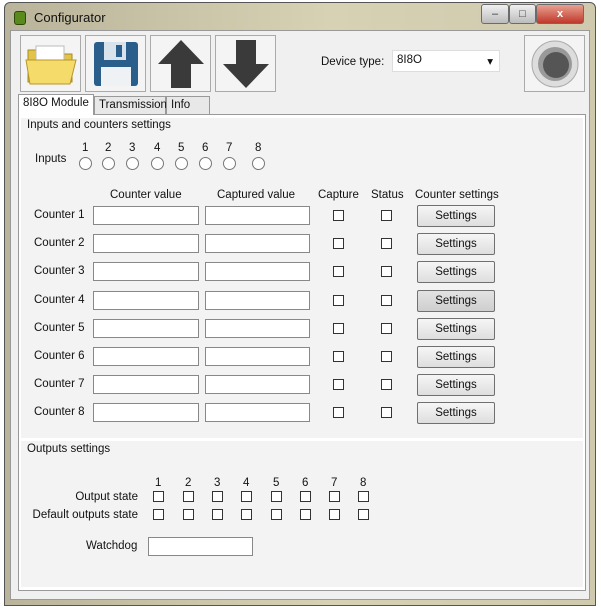 The height and width of the screenshot is (610, 601). What do you see at coordinates (245, 63) in the screenshot?
I see `download-button` at bounding box center [245, 63].